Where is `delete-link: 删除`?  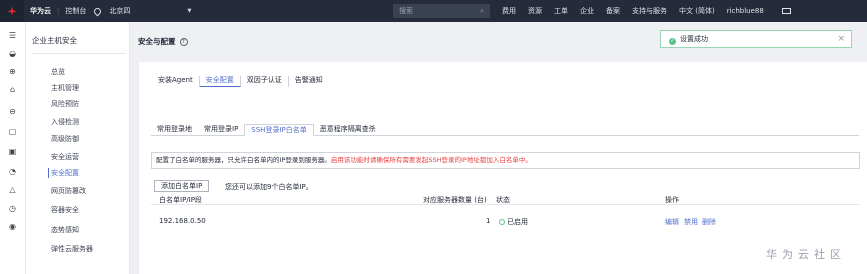 delete-link: 删除 is located at coordinates (709, 222).